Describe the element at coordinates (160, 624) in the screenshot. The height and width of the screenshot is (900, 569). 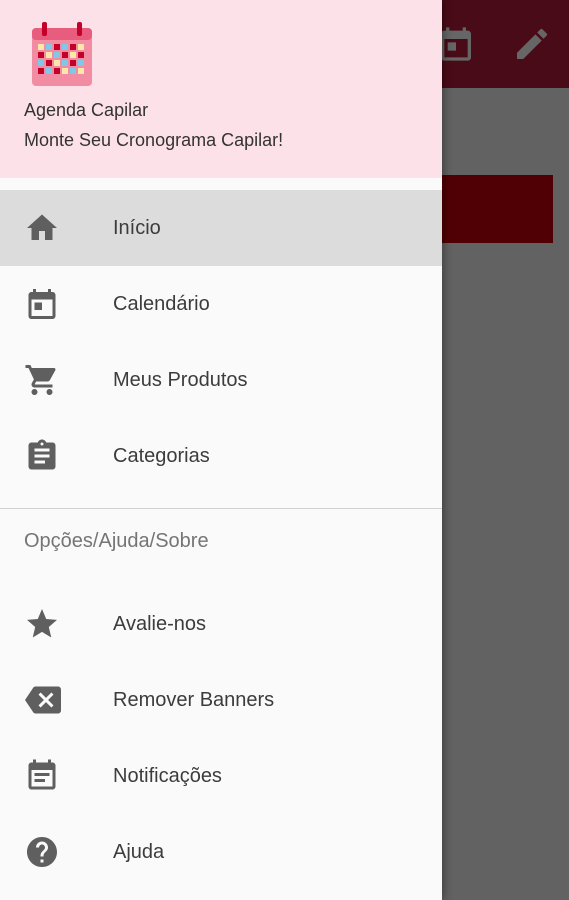
I see `menu-item-label: Avalie-nos` at that location.